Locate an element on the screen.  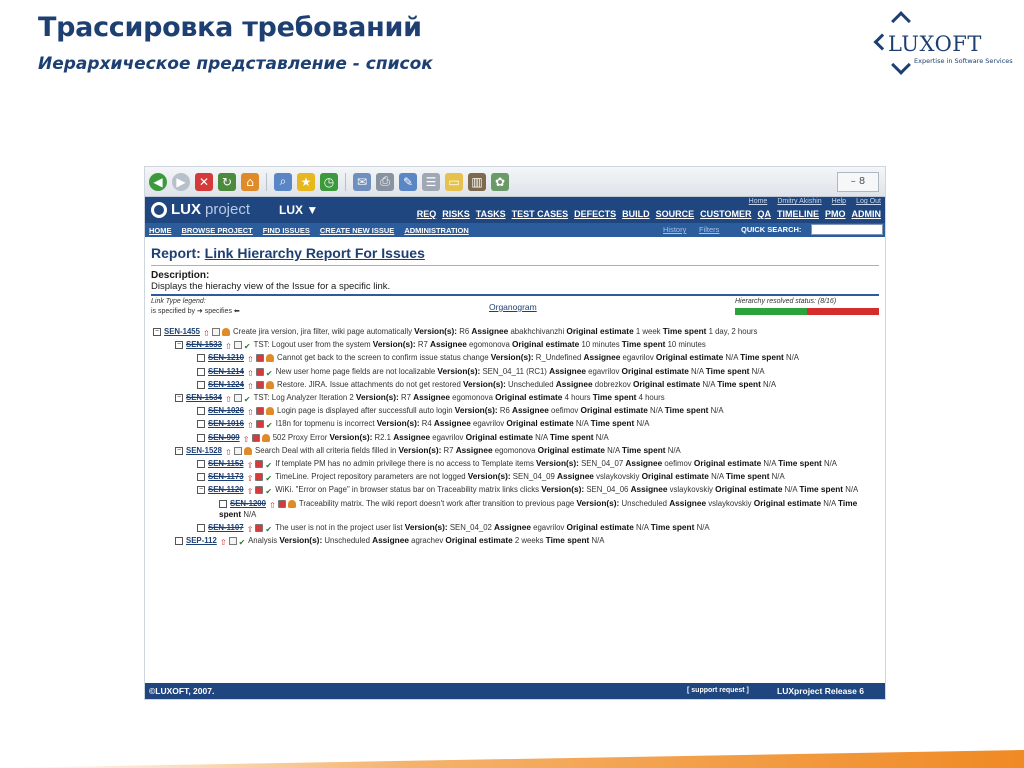
estimate-label: Original estimate is located at coordinates (571, 449).